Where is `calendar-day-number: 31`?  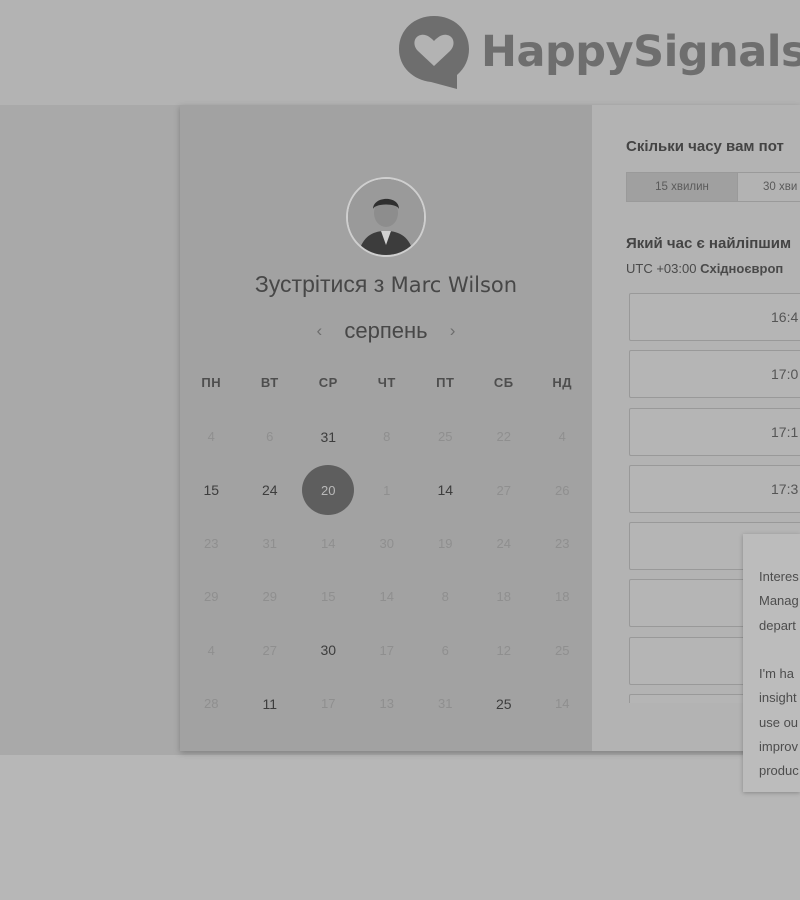 calendar-day-number: 31 is located at coordinates (445, 704).